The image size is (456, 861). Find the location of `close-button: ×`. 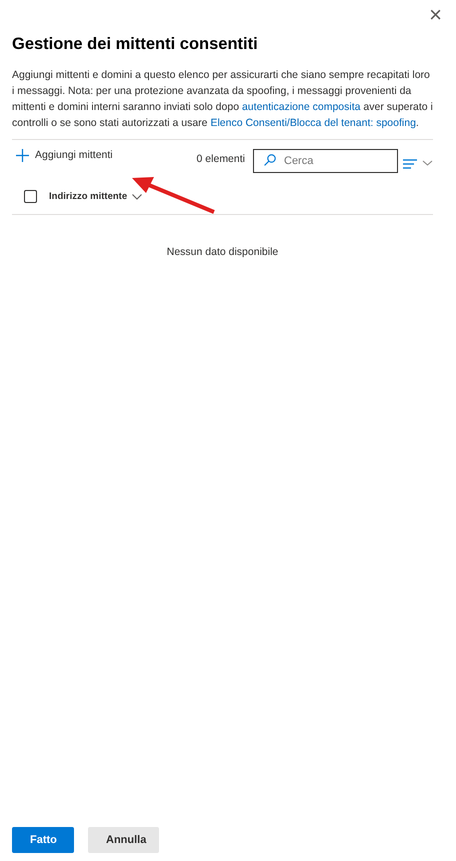

close-button: × is located at coordinates (435, 15).